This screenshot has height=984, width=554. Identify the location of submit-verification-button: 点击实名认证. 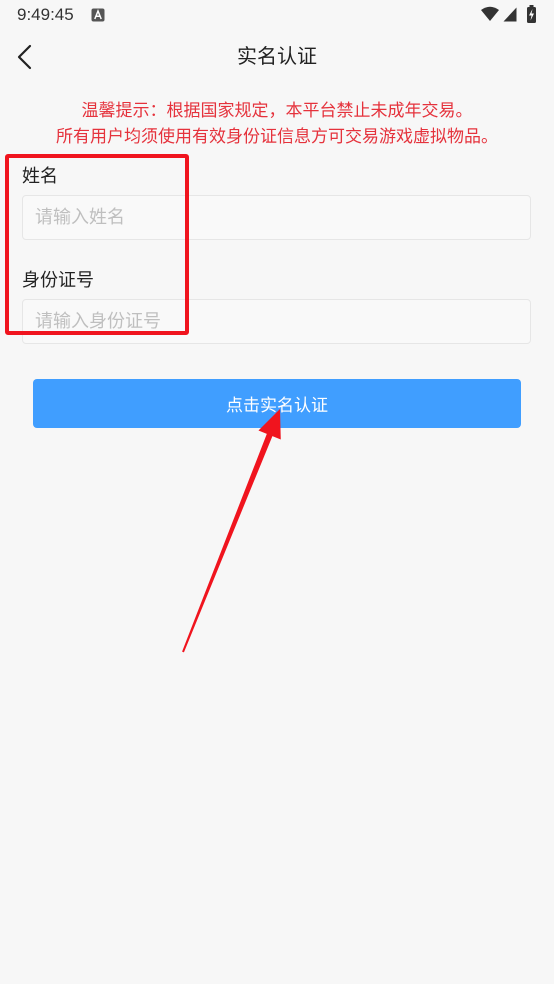
(277, 403).